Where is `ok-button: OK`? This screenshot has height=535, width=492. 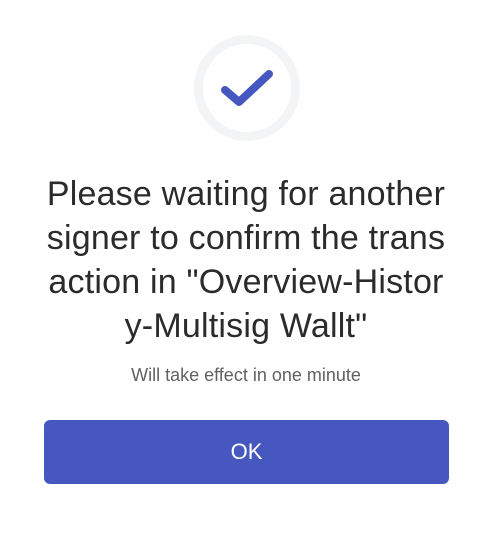
ok-button: OK is located at coordinates (246, 452).